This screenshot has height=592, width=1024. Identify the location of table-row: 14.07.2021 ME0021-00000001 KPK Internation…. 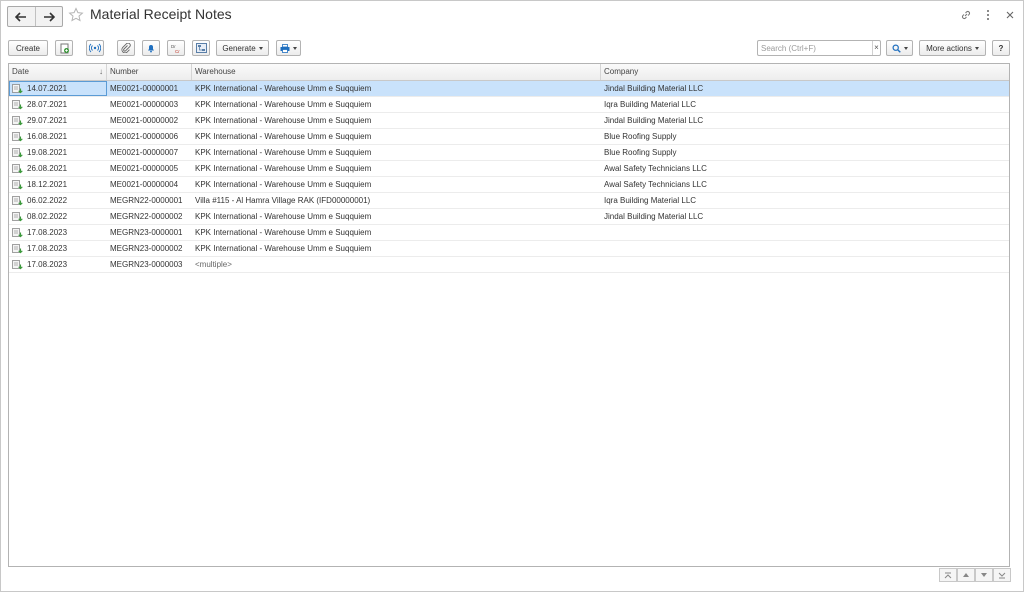
(509, 89).